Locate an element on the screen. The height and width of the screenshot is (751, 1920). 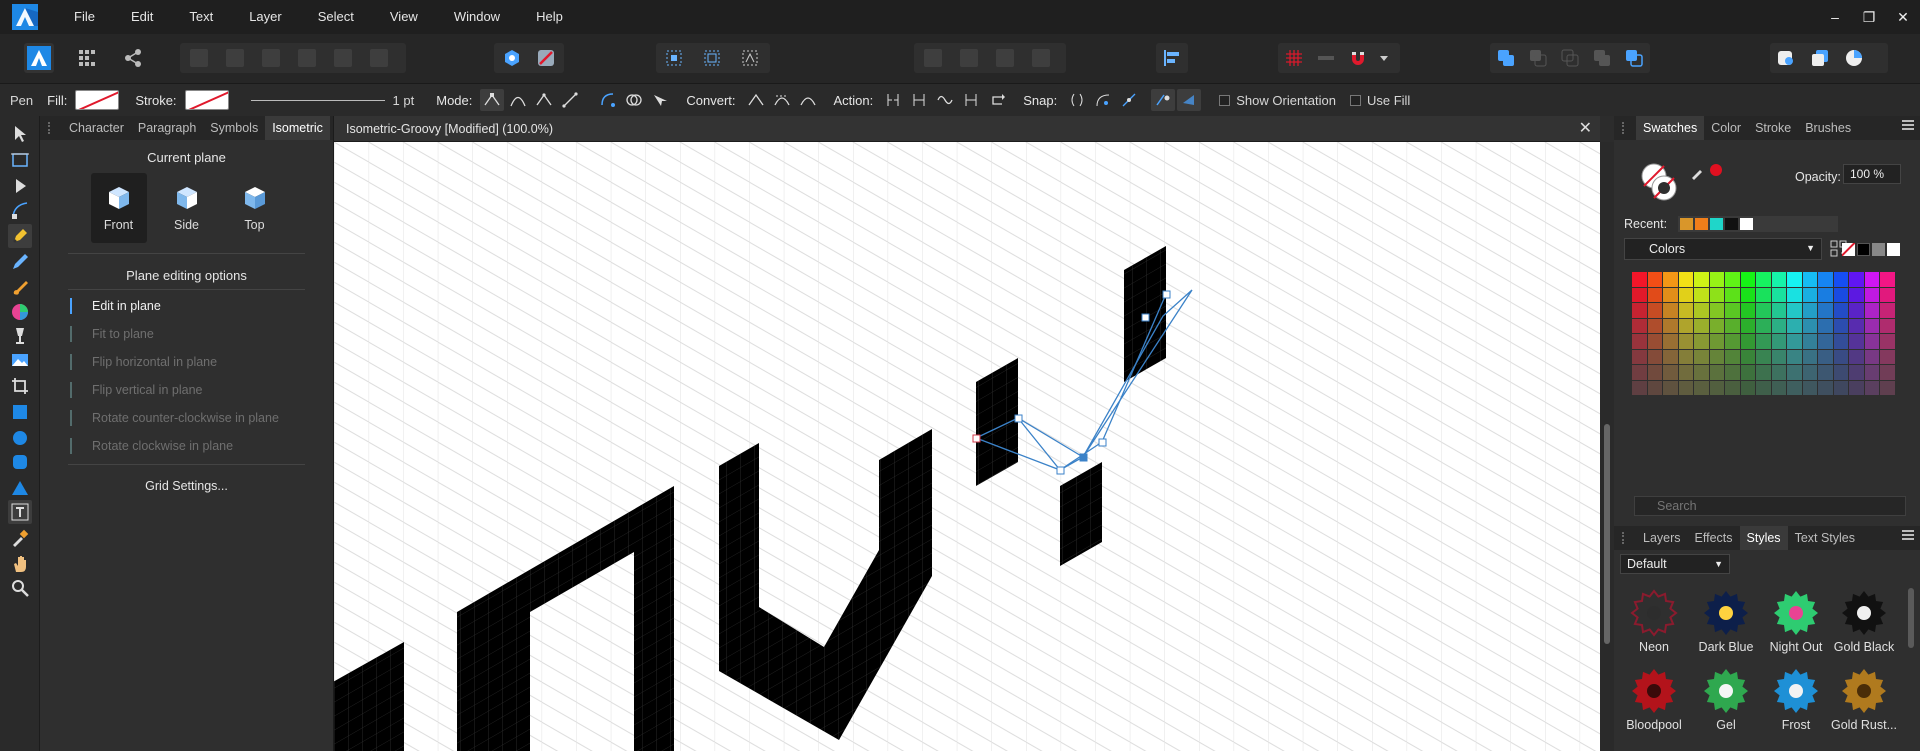
magnet-icon is located at coordinates (1358, 58).